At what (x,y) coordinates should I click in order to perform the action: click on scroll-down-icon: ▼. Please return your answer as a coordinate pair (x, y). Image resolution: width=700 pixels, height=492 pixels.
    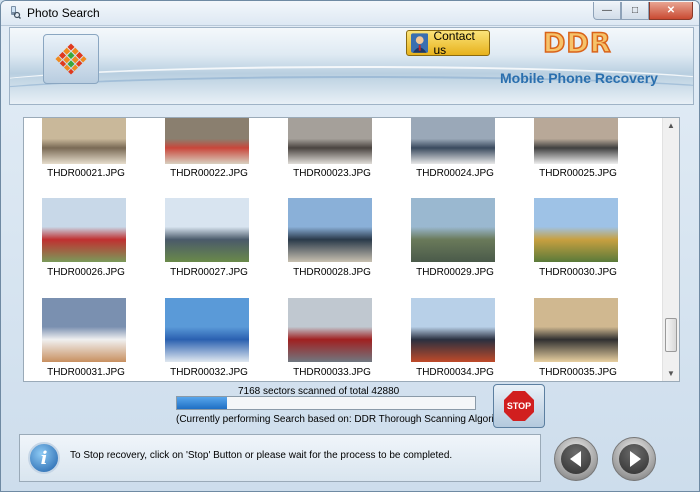
    Looking at the image, I should click on (671, 373).